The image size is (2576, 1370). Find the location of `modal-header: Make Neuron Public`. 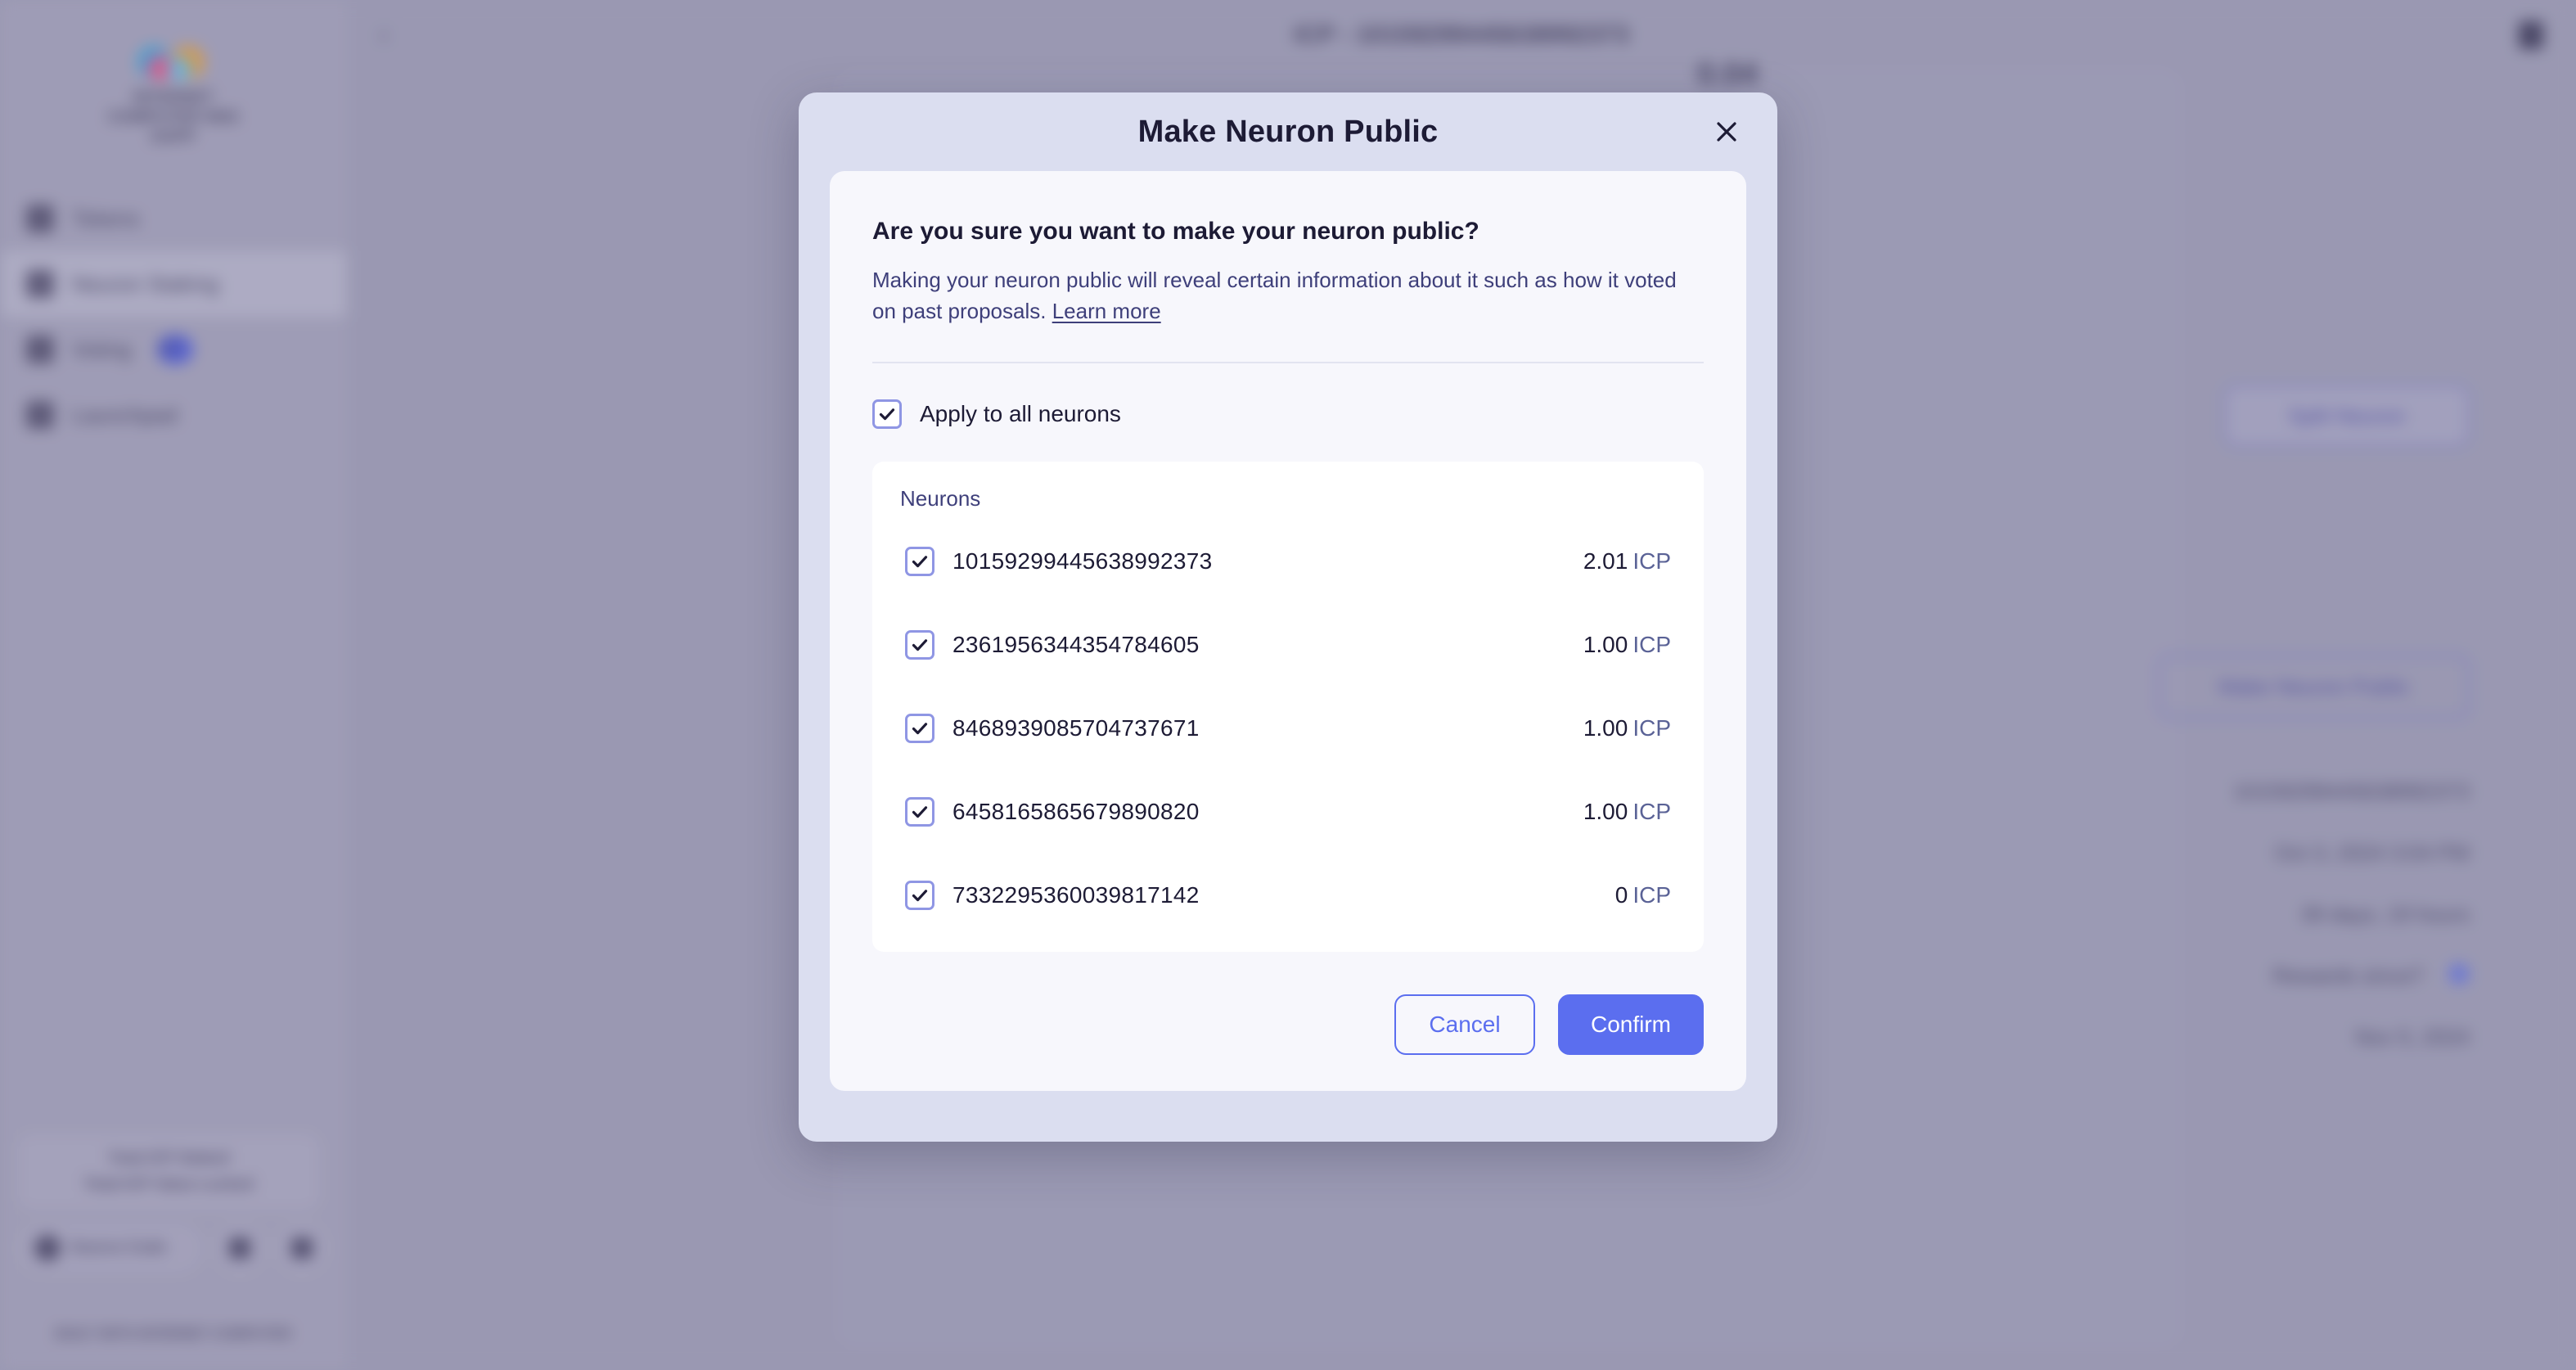

modal-header: Make Neuron Public is located at coordinates (1288, 131).